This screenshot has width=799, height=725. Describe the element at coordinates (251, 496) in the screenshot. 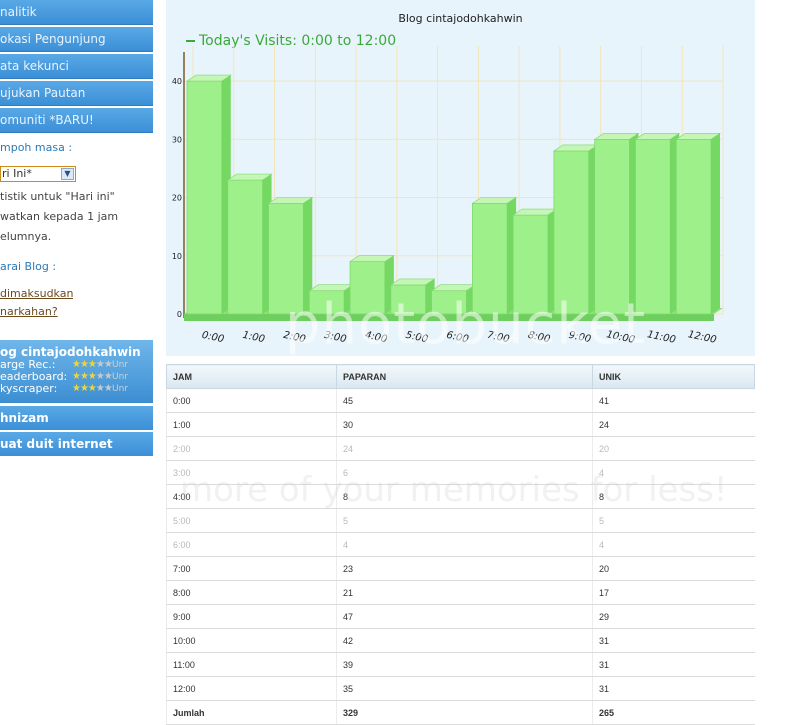

I see `cell-jam: 4:00` at that location.